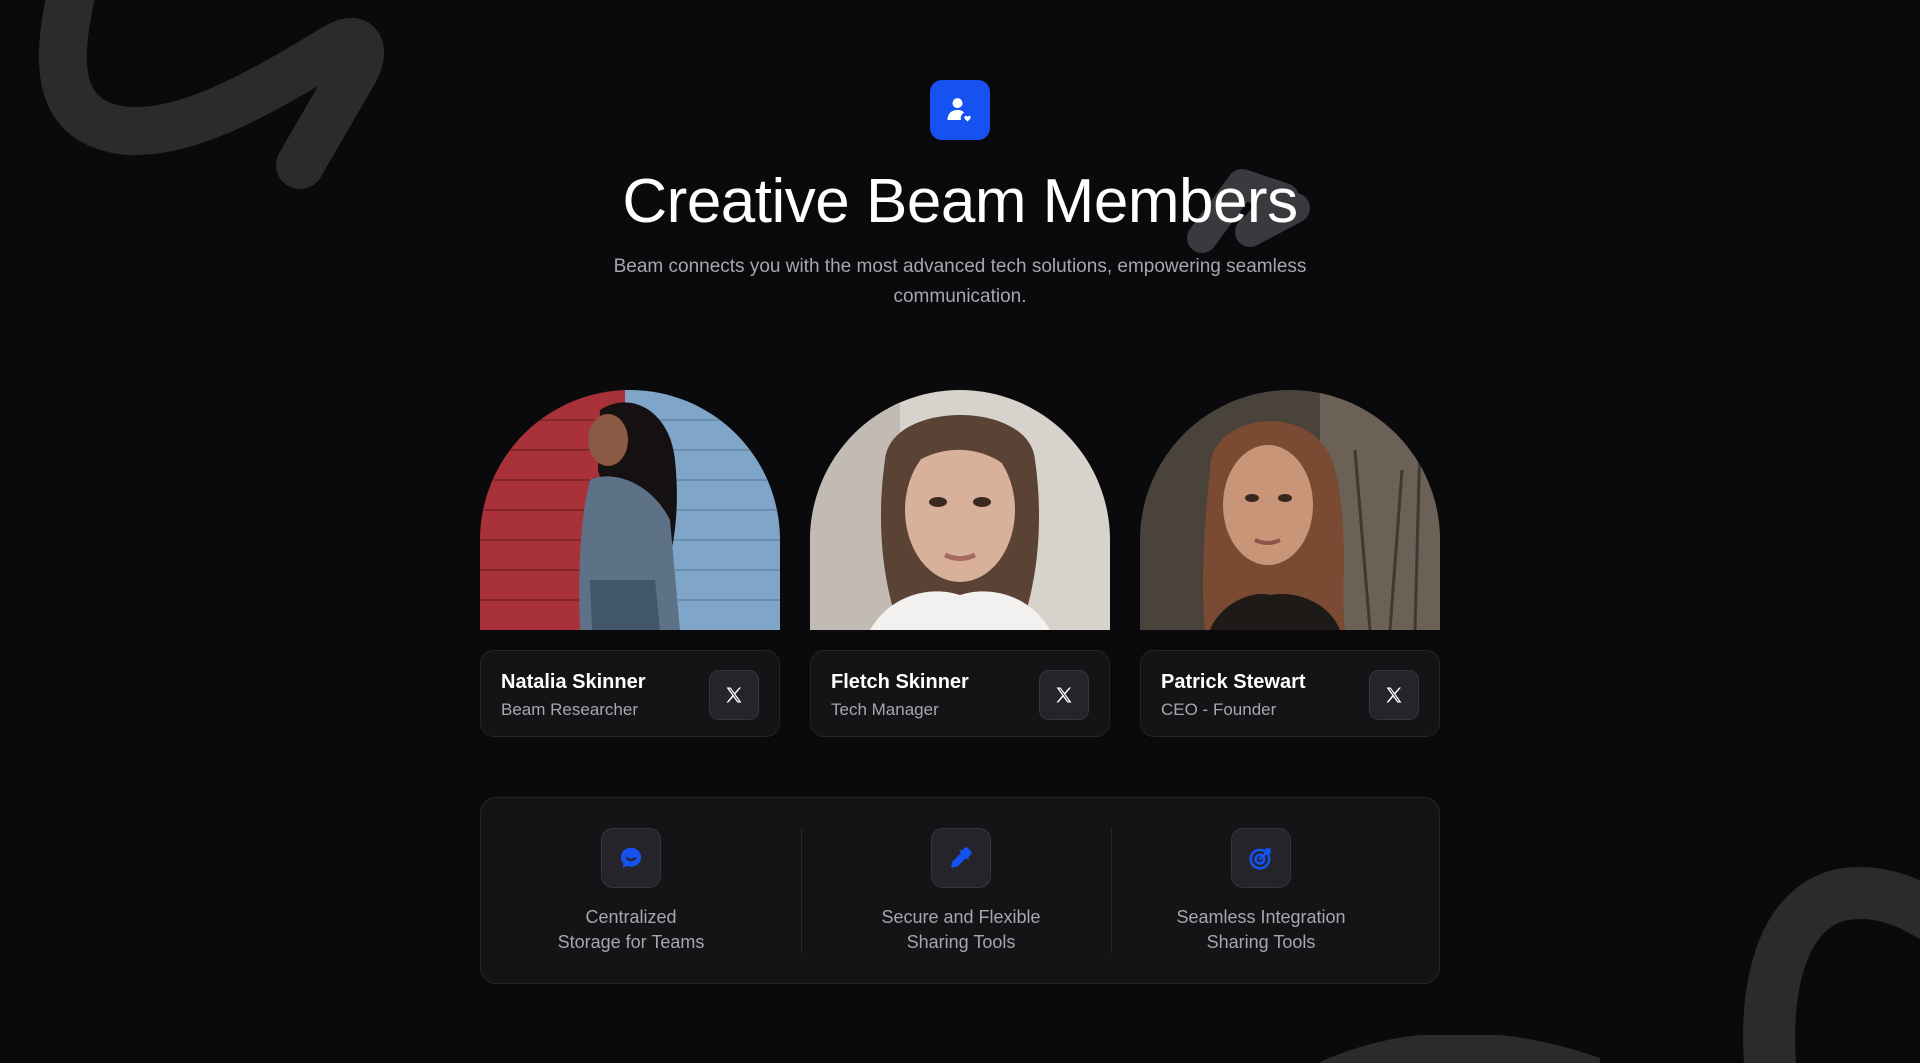 The width and height of the screenshot is (1920, 1063). What do you see at coordinates (573, 682) in the screenshot?
I see `member-name: Natalia Skinner` at bounding box center [573, 682].